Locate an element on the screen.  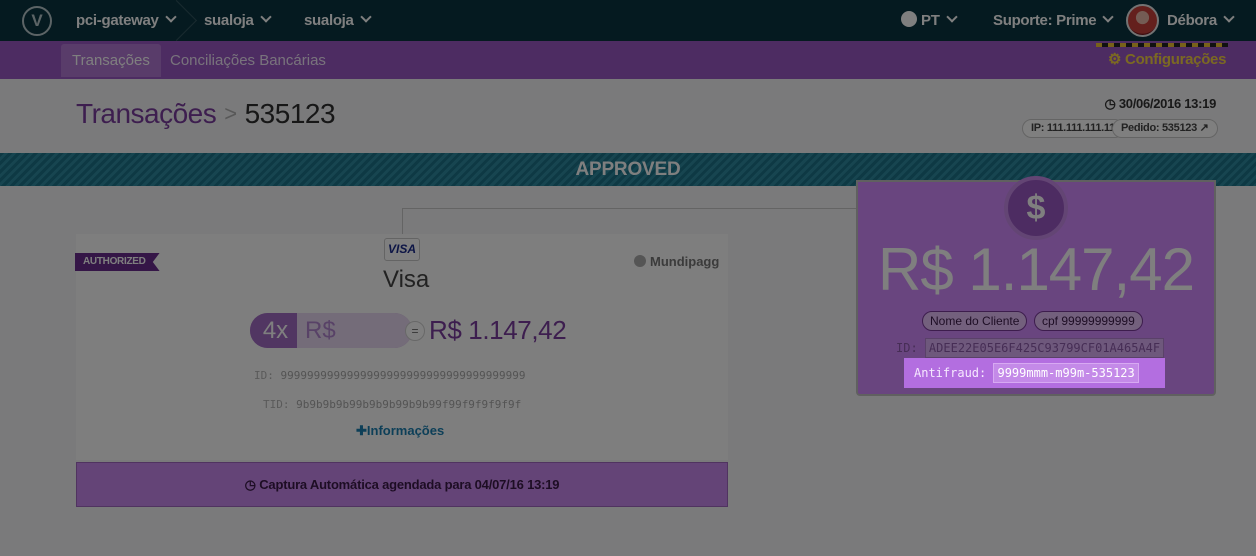
external-link-icon: ↗ is located at coordinates (1204, 128).